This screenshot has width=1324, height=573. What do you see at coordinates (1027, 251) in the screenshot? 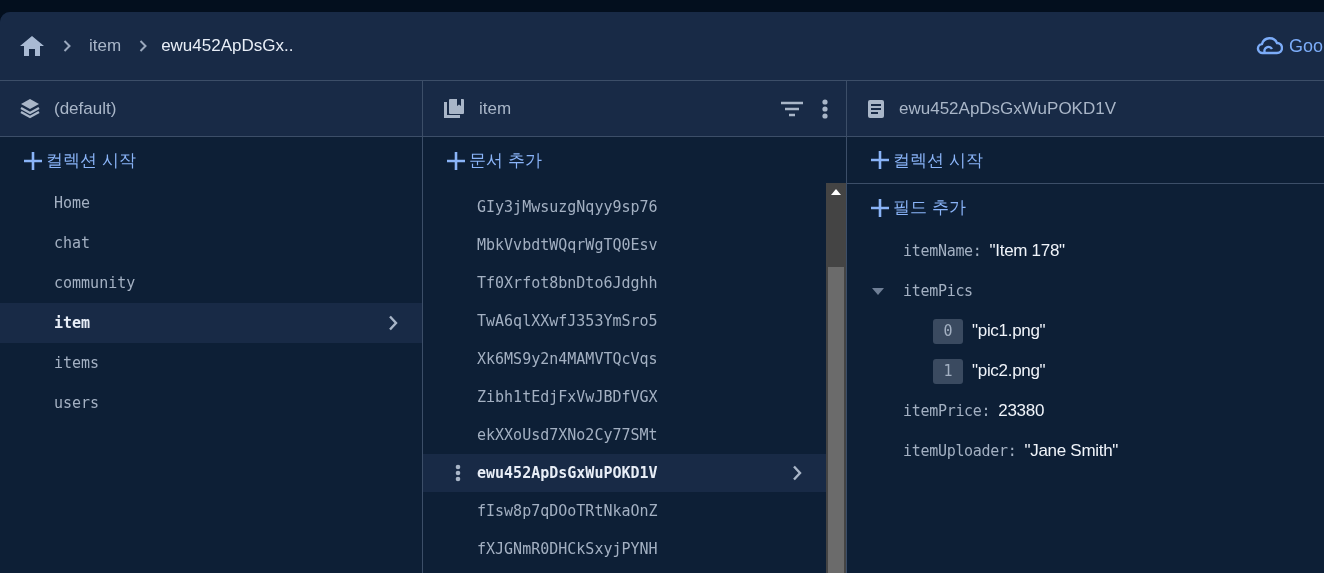
I see `field-value: "Item 178"` at bounding box center [1027, 251].